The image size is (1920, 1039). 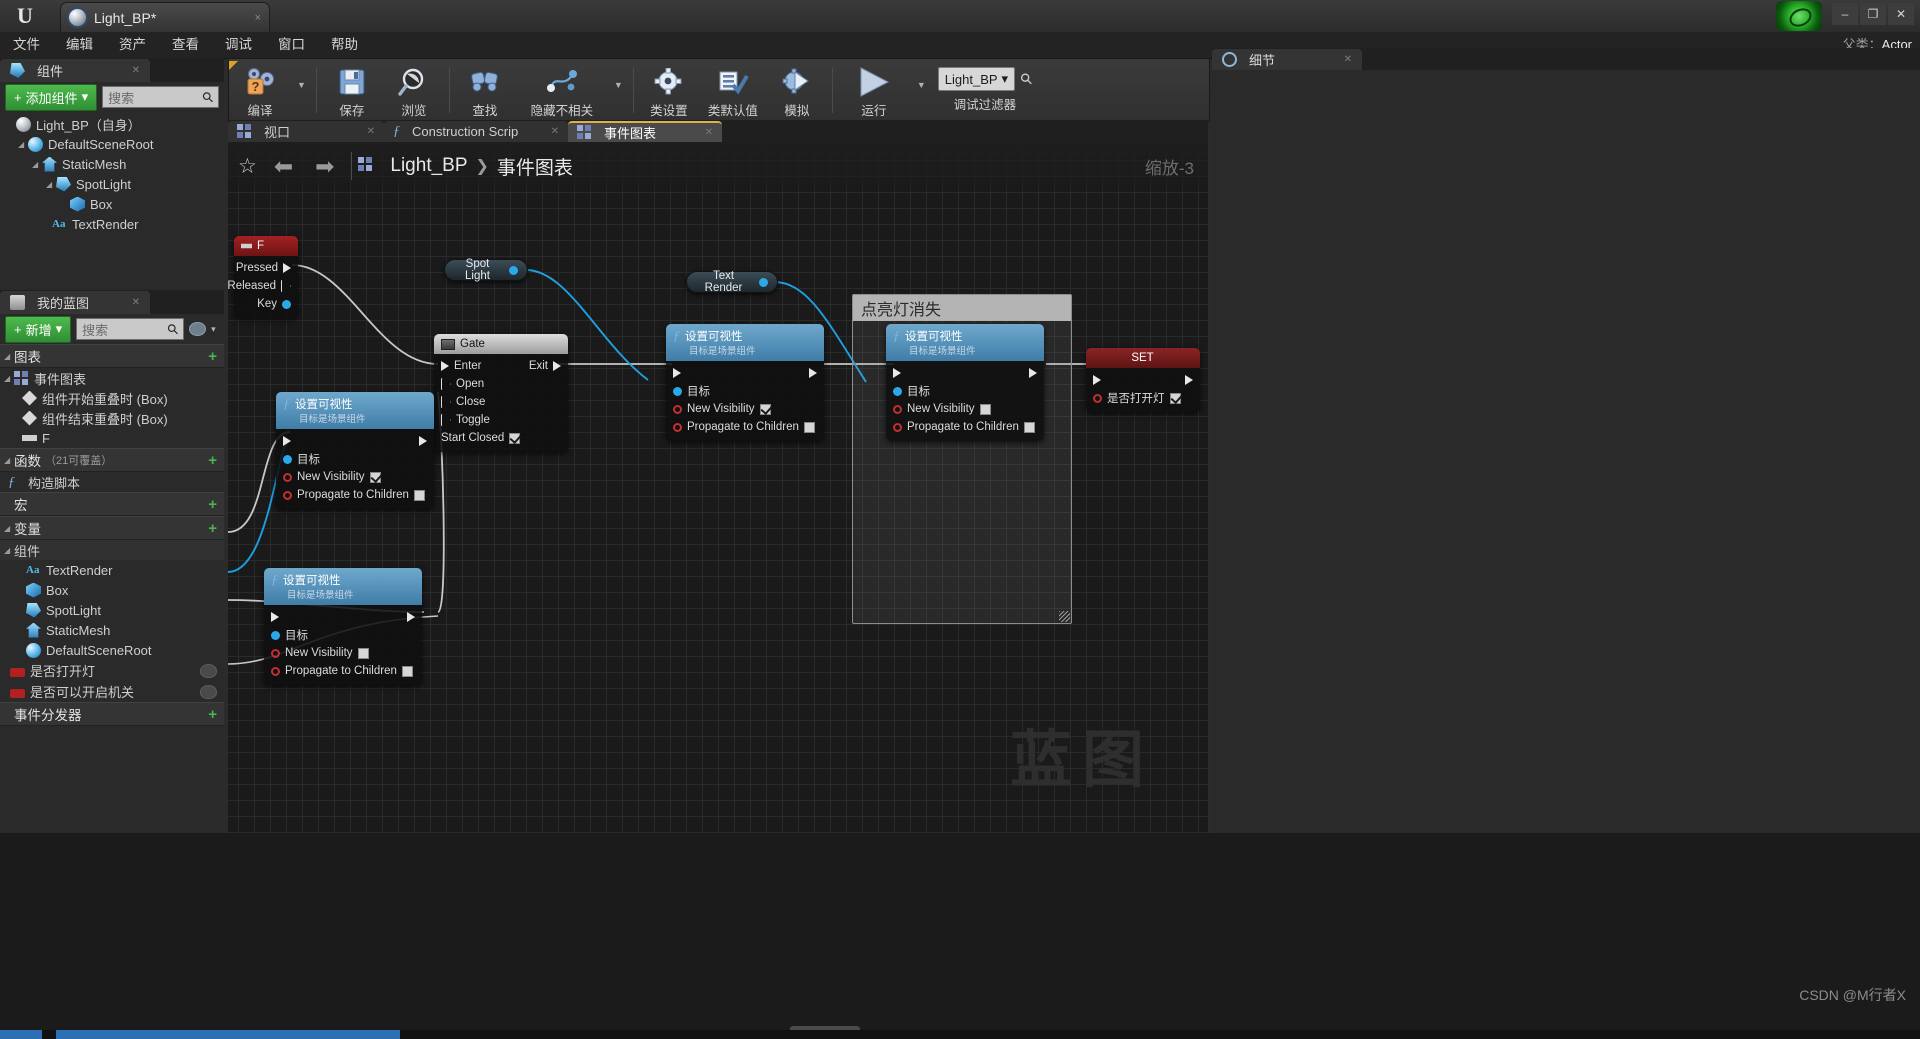 I want to click on myblueprint-search-input: 搜索 ⚲, so click(x=130, y=329).